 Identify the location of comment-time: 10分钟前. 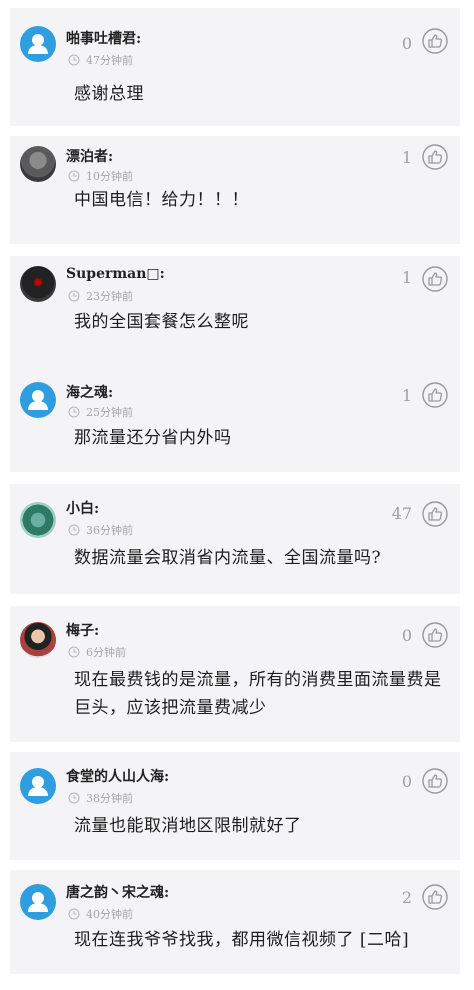
(100, 176).